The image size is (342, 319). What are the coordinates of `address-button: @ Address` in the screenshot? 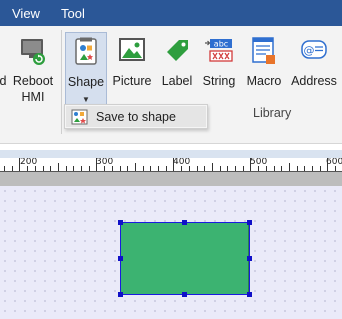 It's located at (314, 78).